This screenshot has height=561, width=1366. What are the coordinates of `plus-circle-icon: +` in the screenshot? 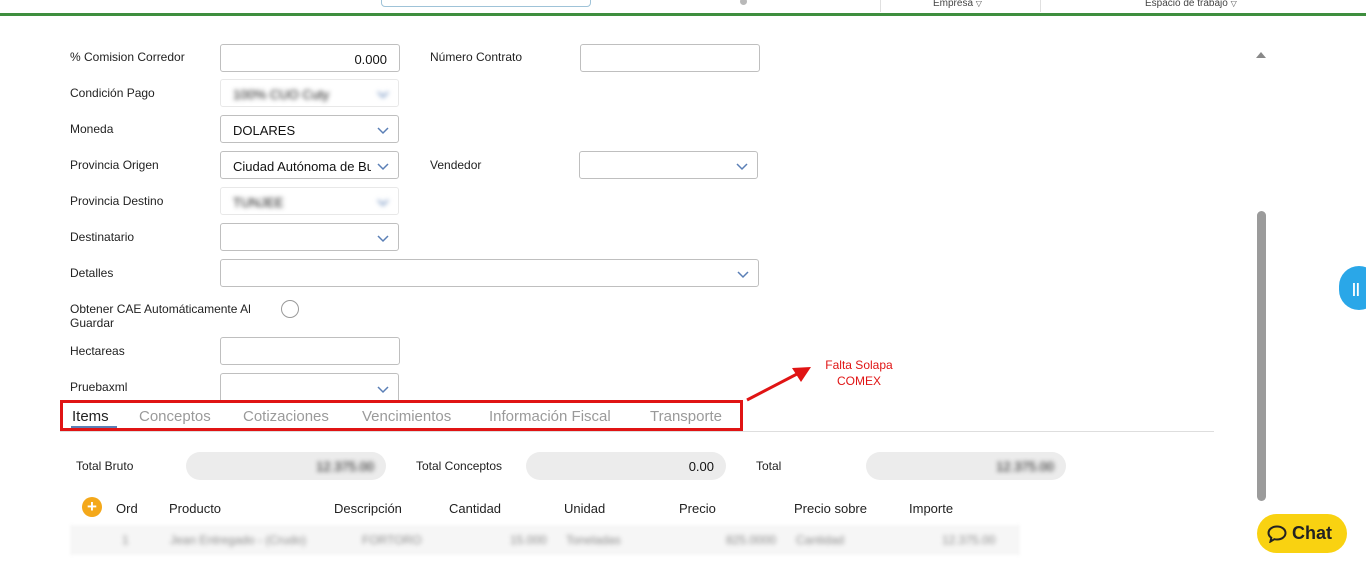 It's located at (92, 506).